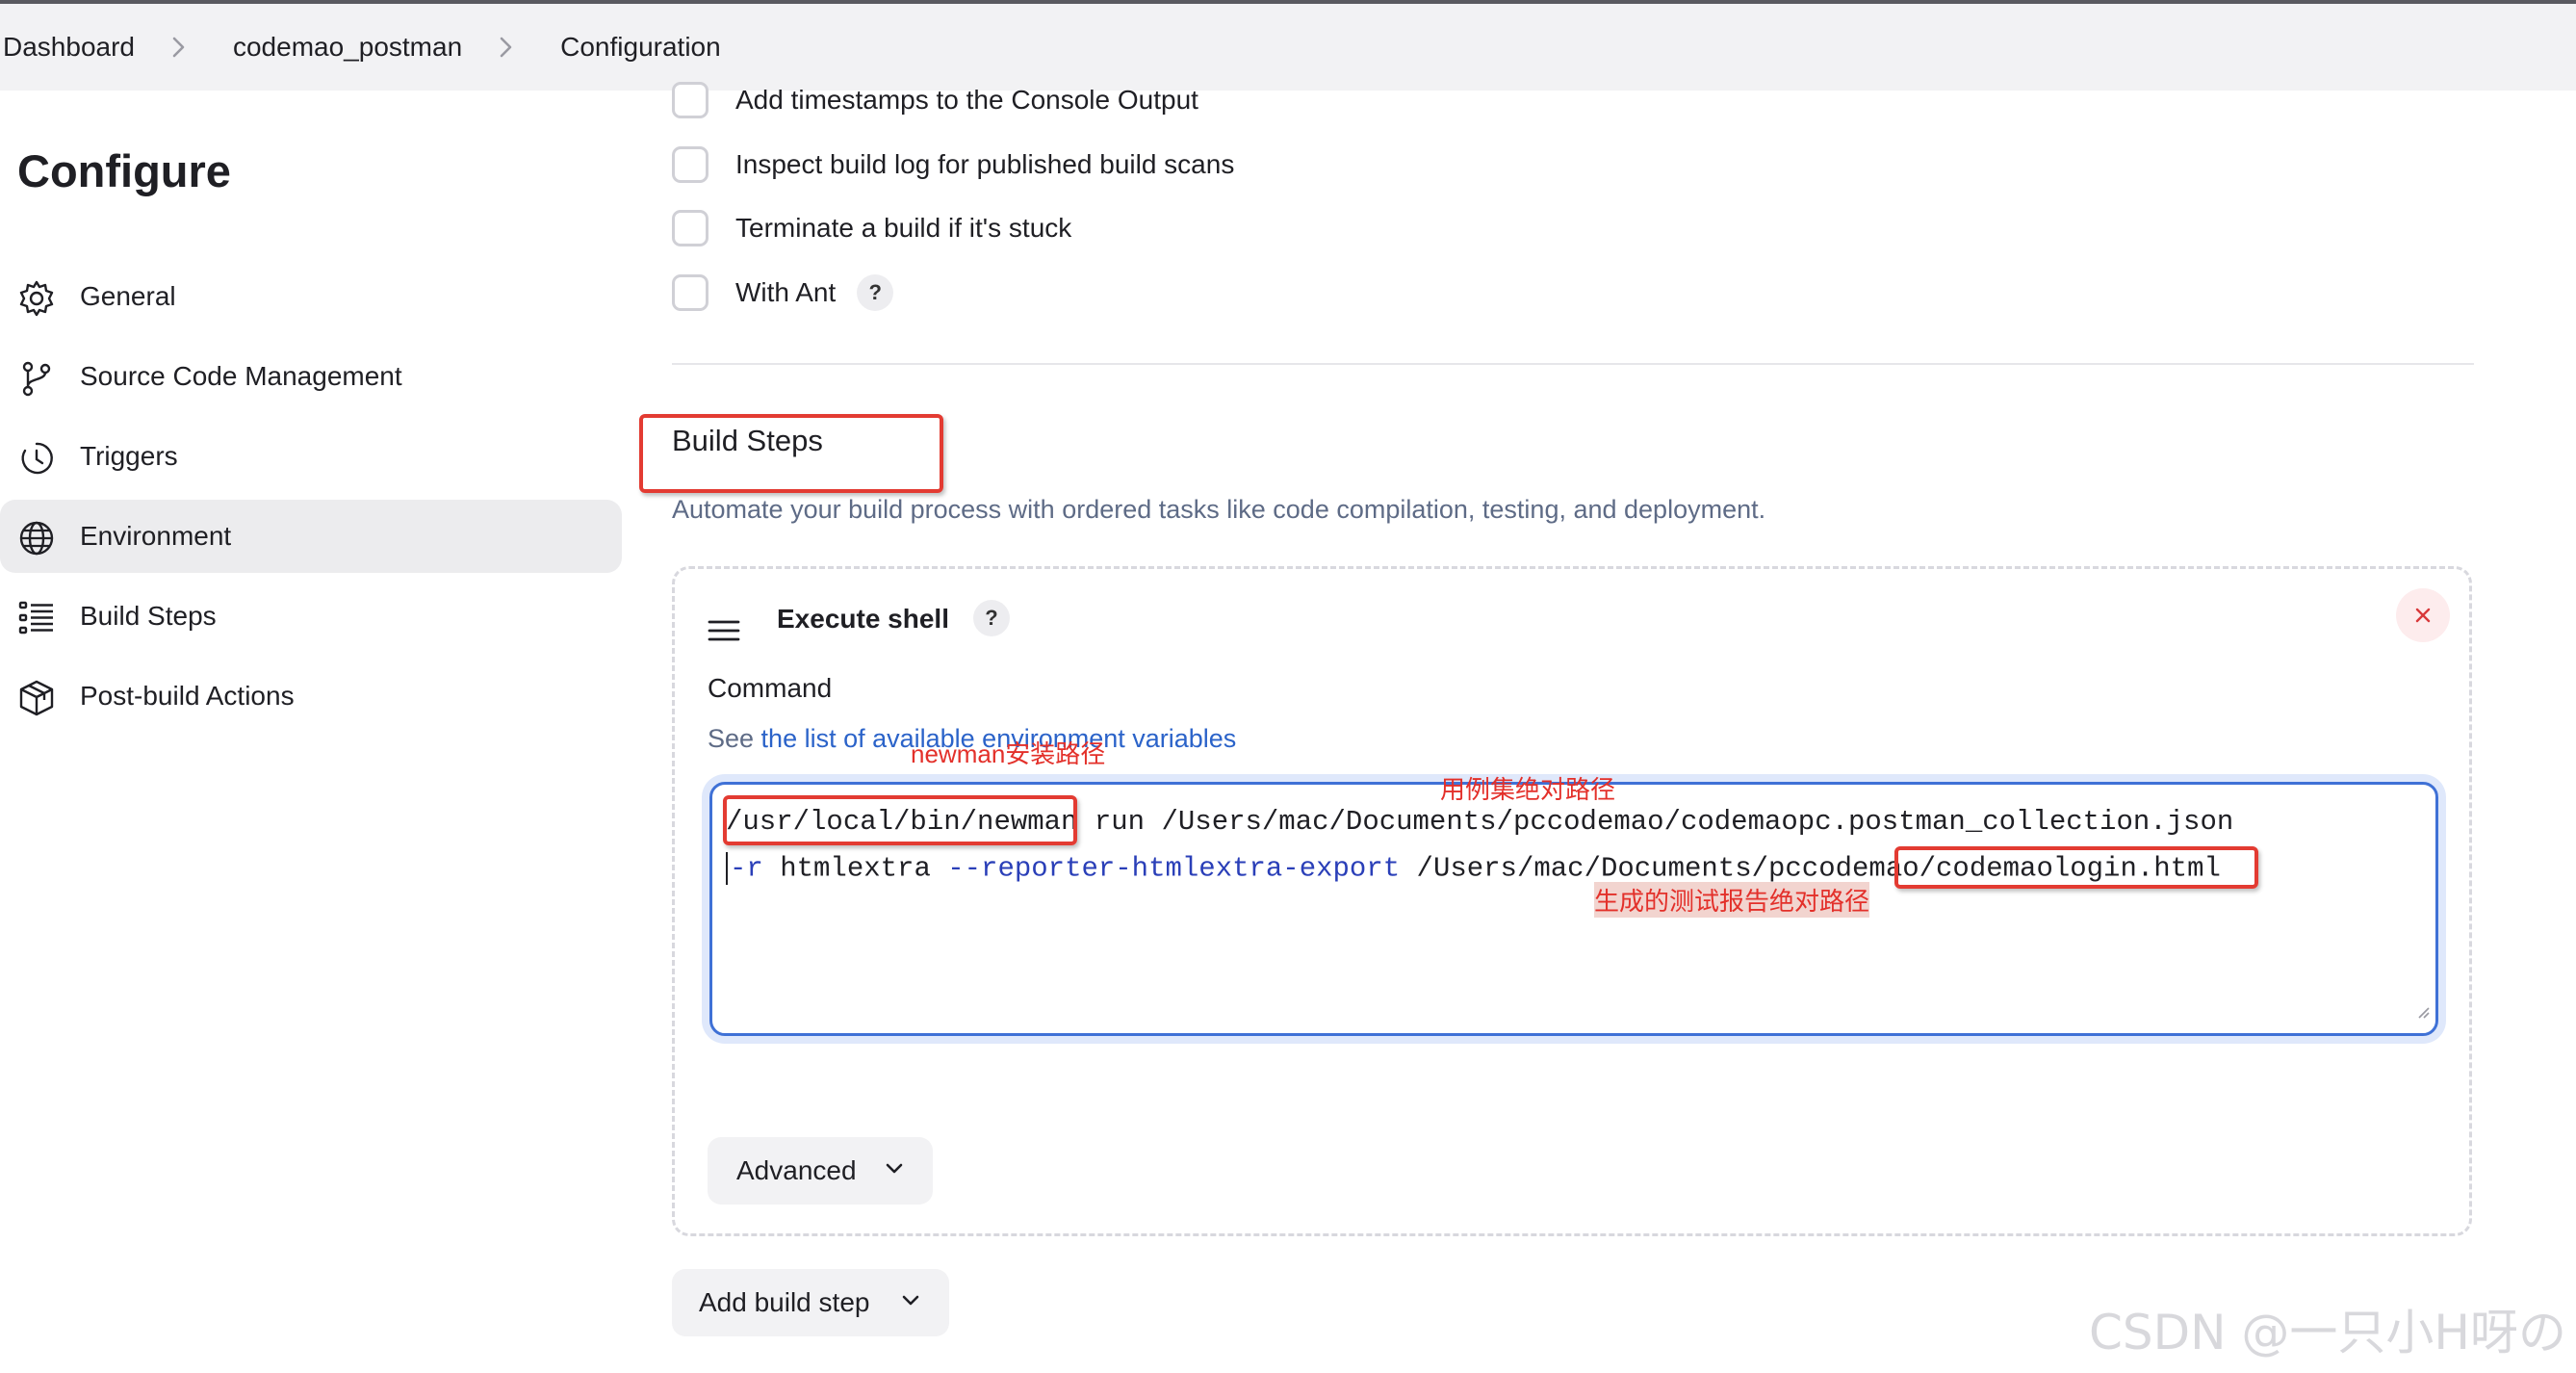 The image size is (2576, 1373). I want to click on text-caret, so click(727, 868).